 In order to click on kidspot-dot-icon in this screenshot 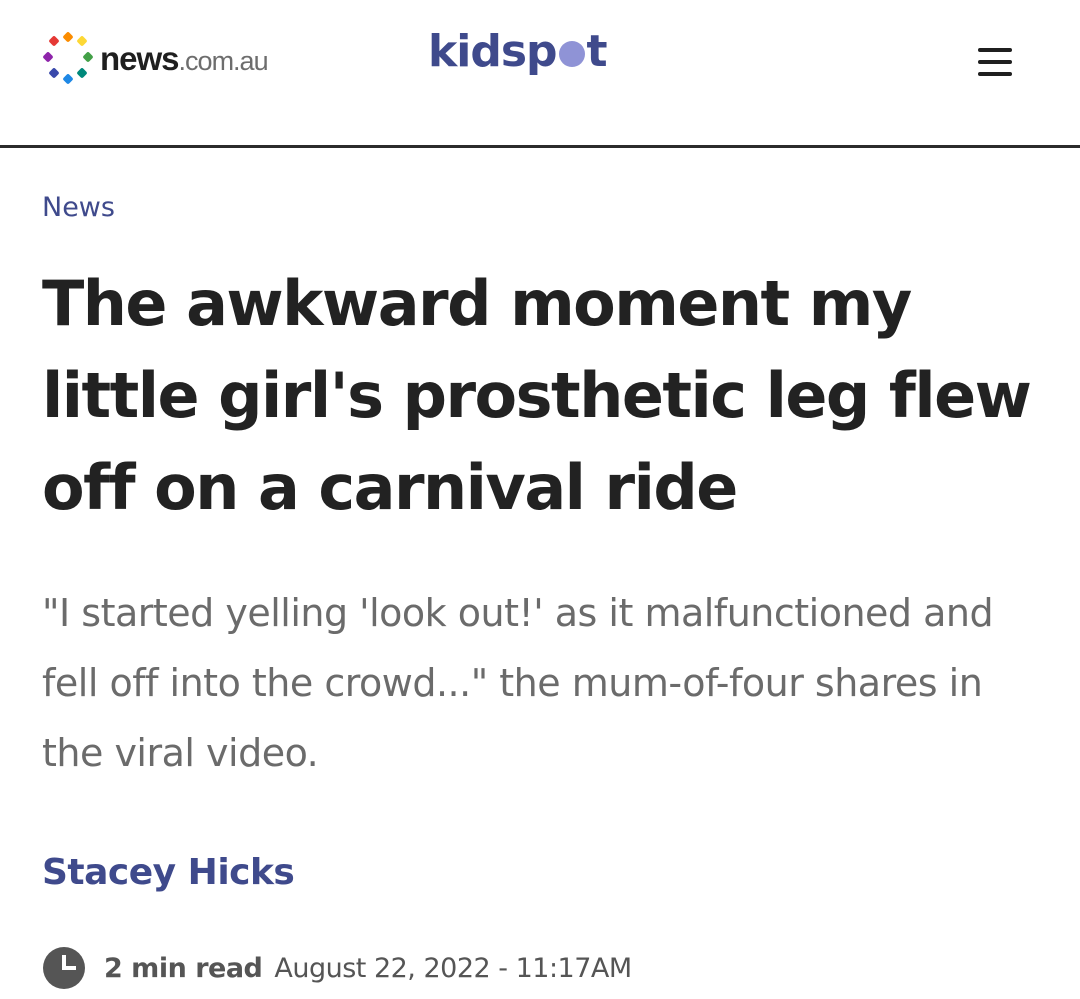, I will do `click(571, 54)`.